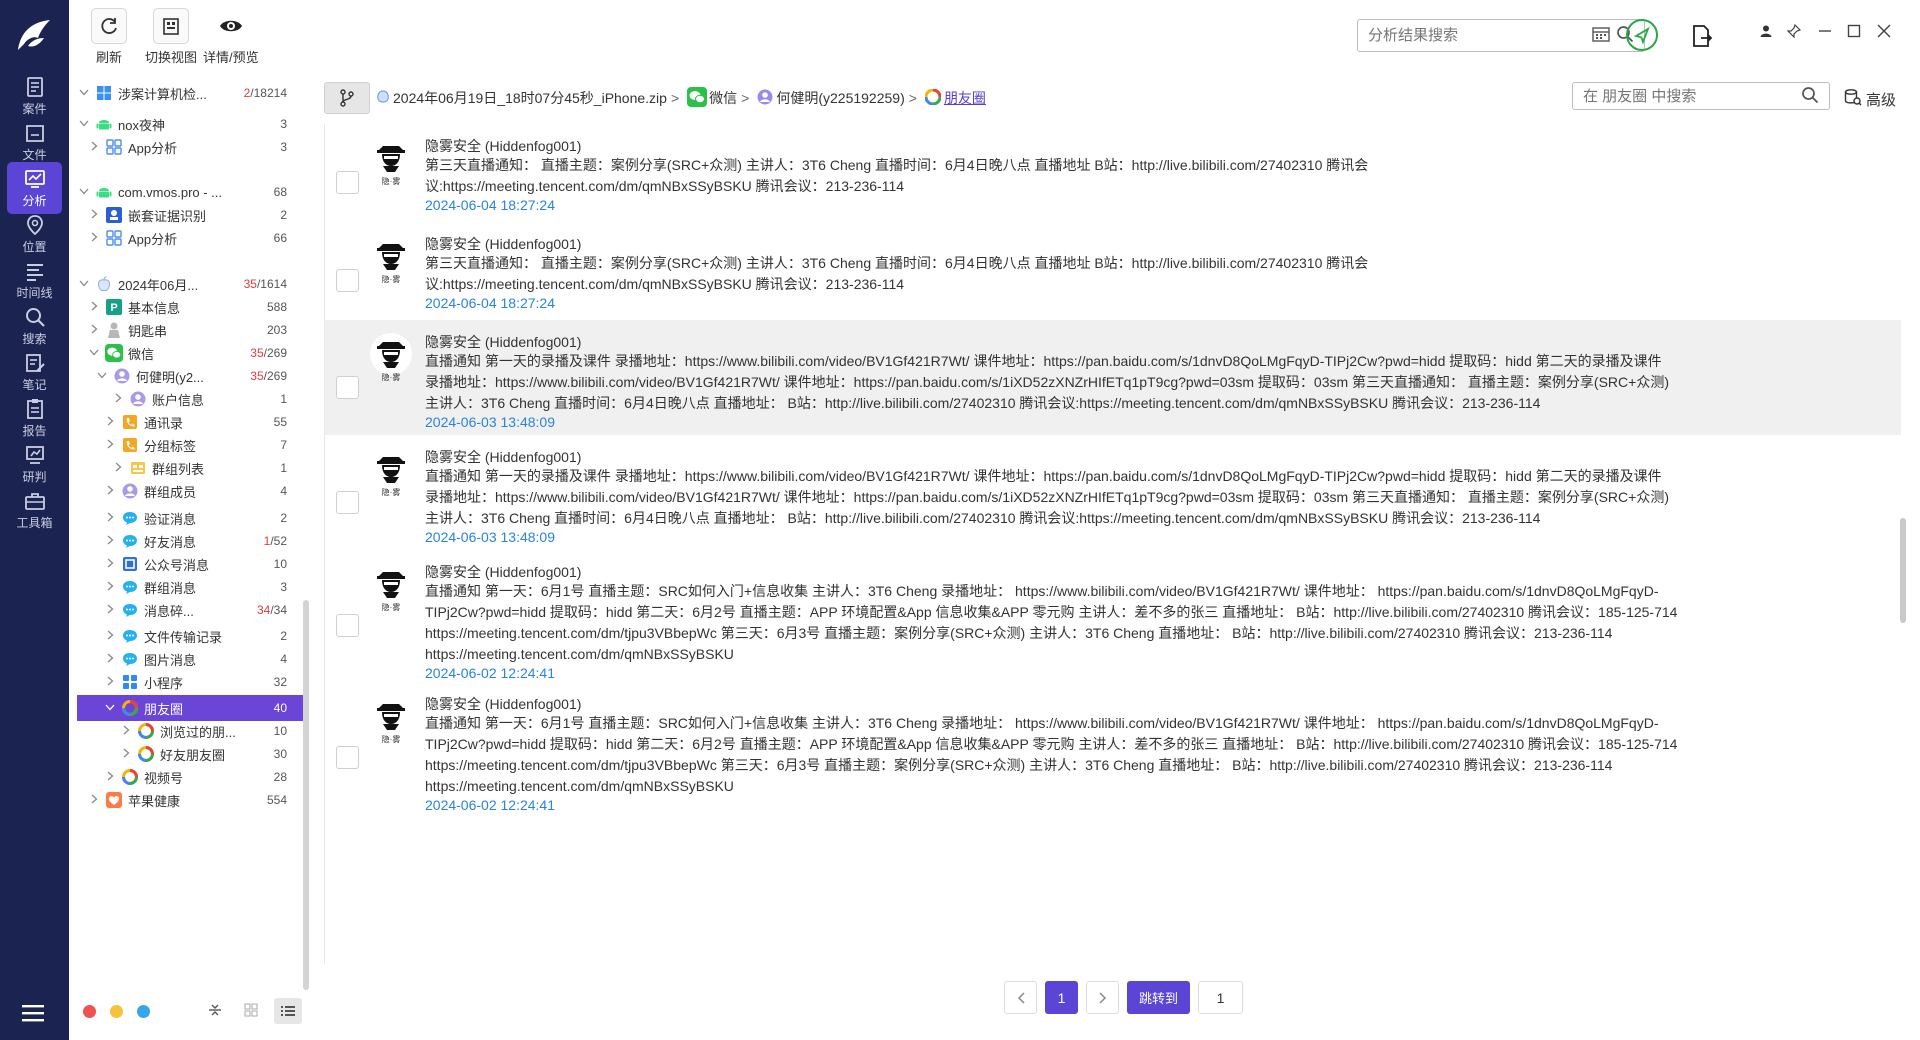 Image resolution: width=1920 pixels, height=1040 pixels. I want to click on pin-icon, so click(1794, 32).